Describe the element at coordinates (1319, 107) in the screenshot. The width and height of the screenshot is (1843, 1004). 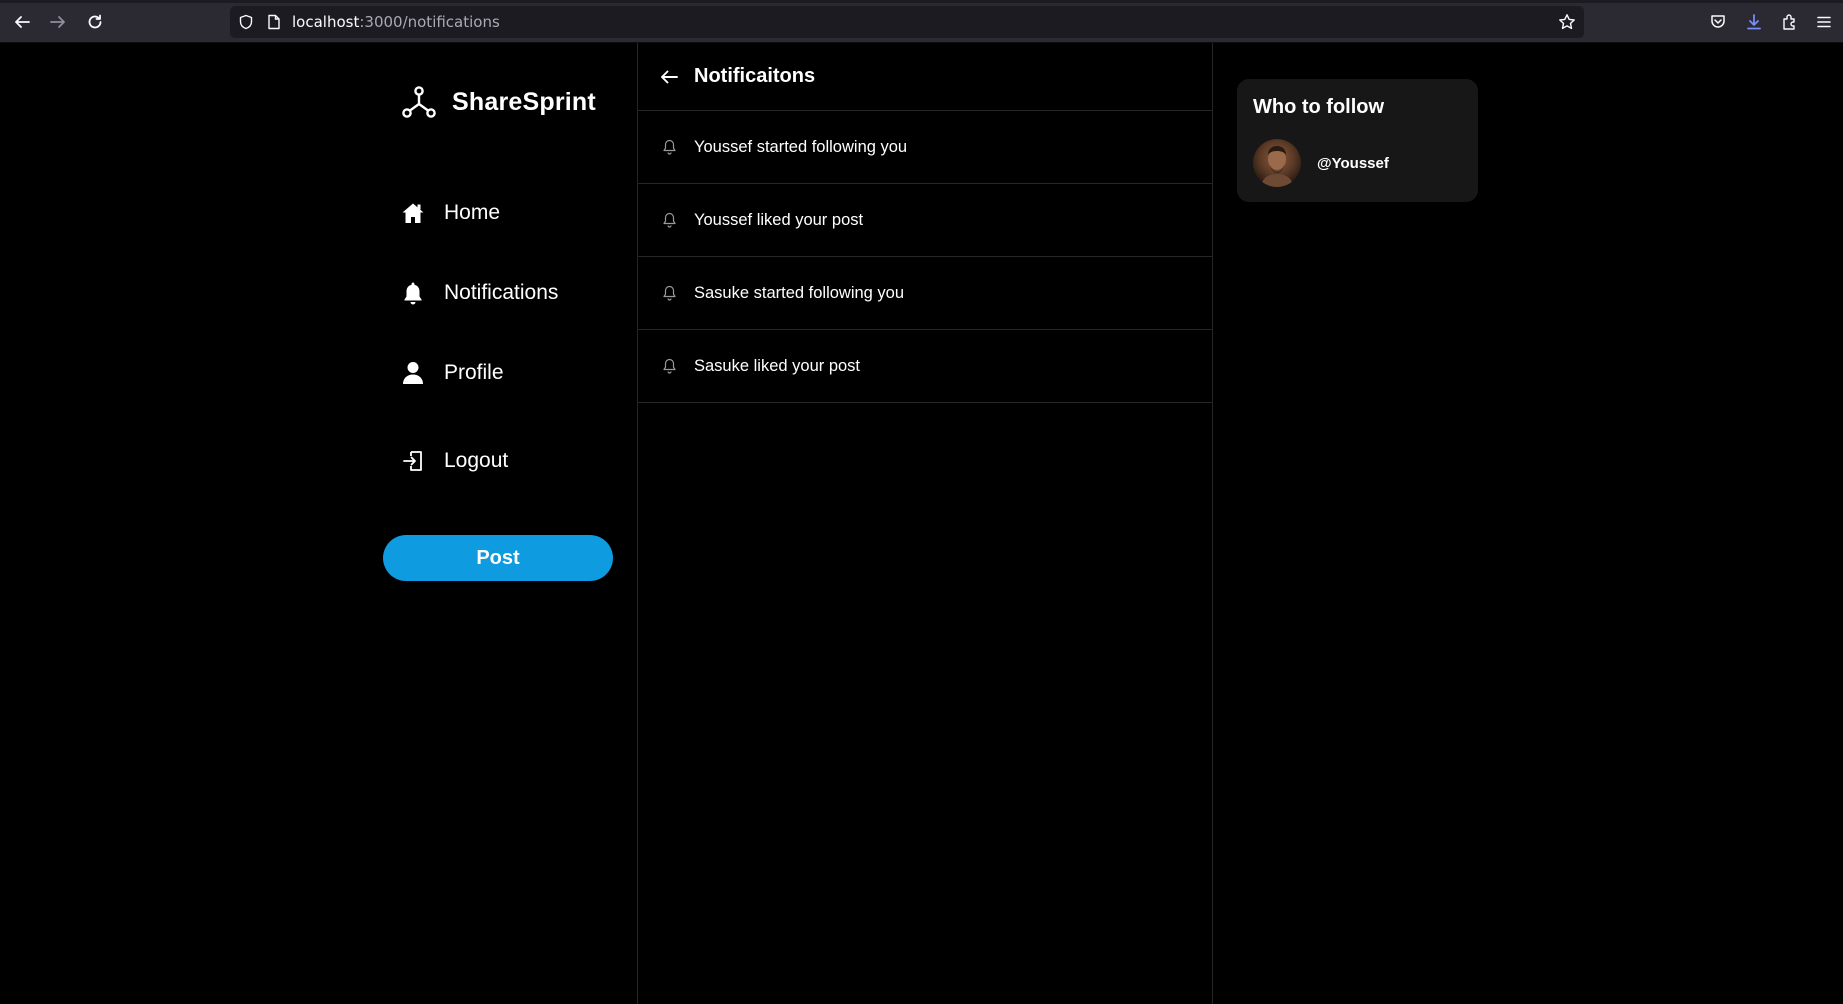
I see `who-to-follow-heading: Who to follow` at that location.